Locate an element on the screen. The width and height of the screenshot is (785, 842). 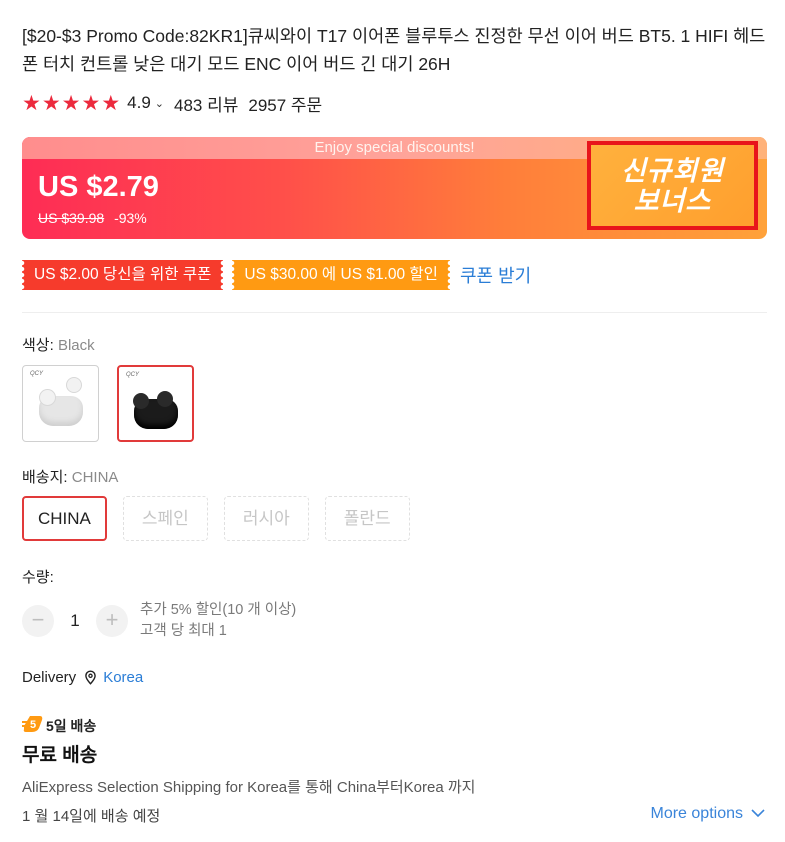
free-shipping-title: 무료 배송 is located at coordinates (60, 755).